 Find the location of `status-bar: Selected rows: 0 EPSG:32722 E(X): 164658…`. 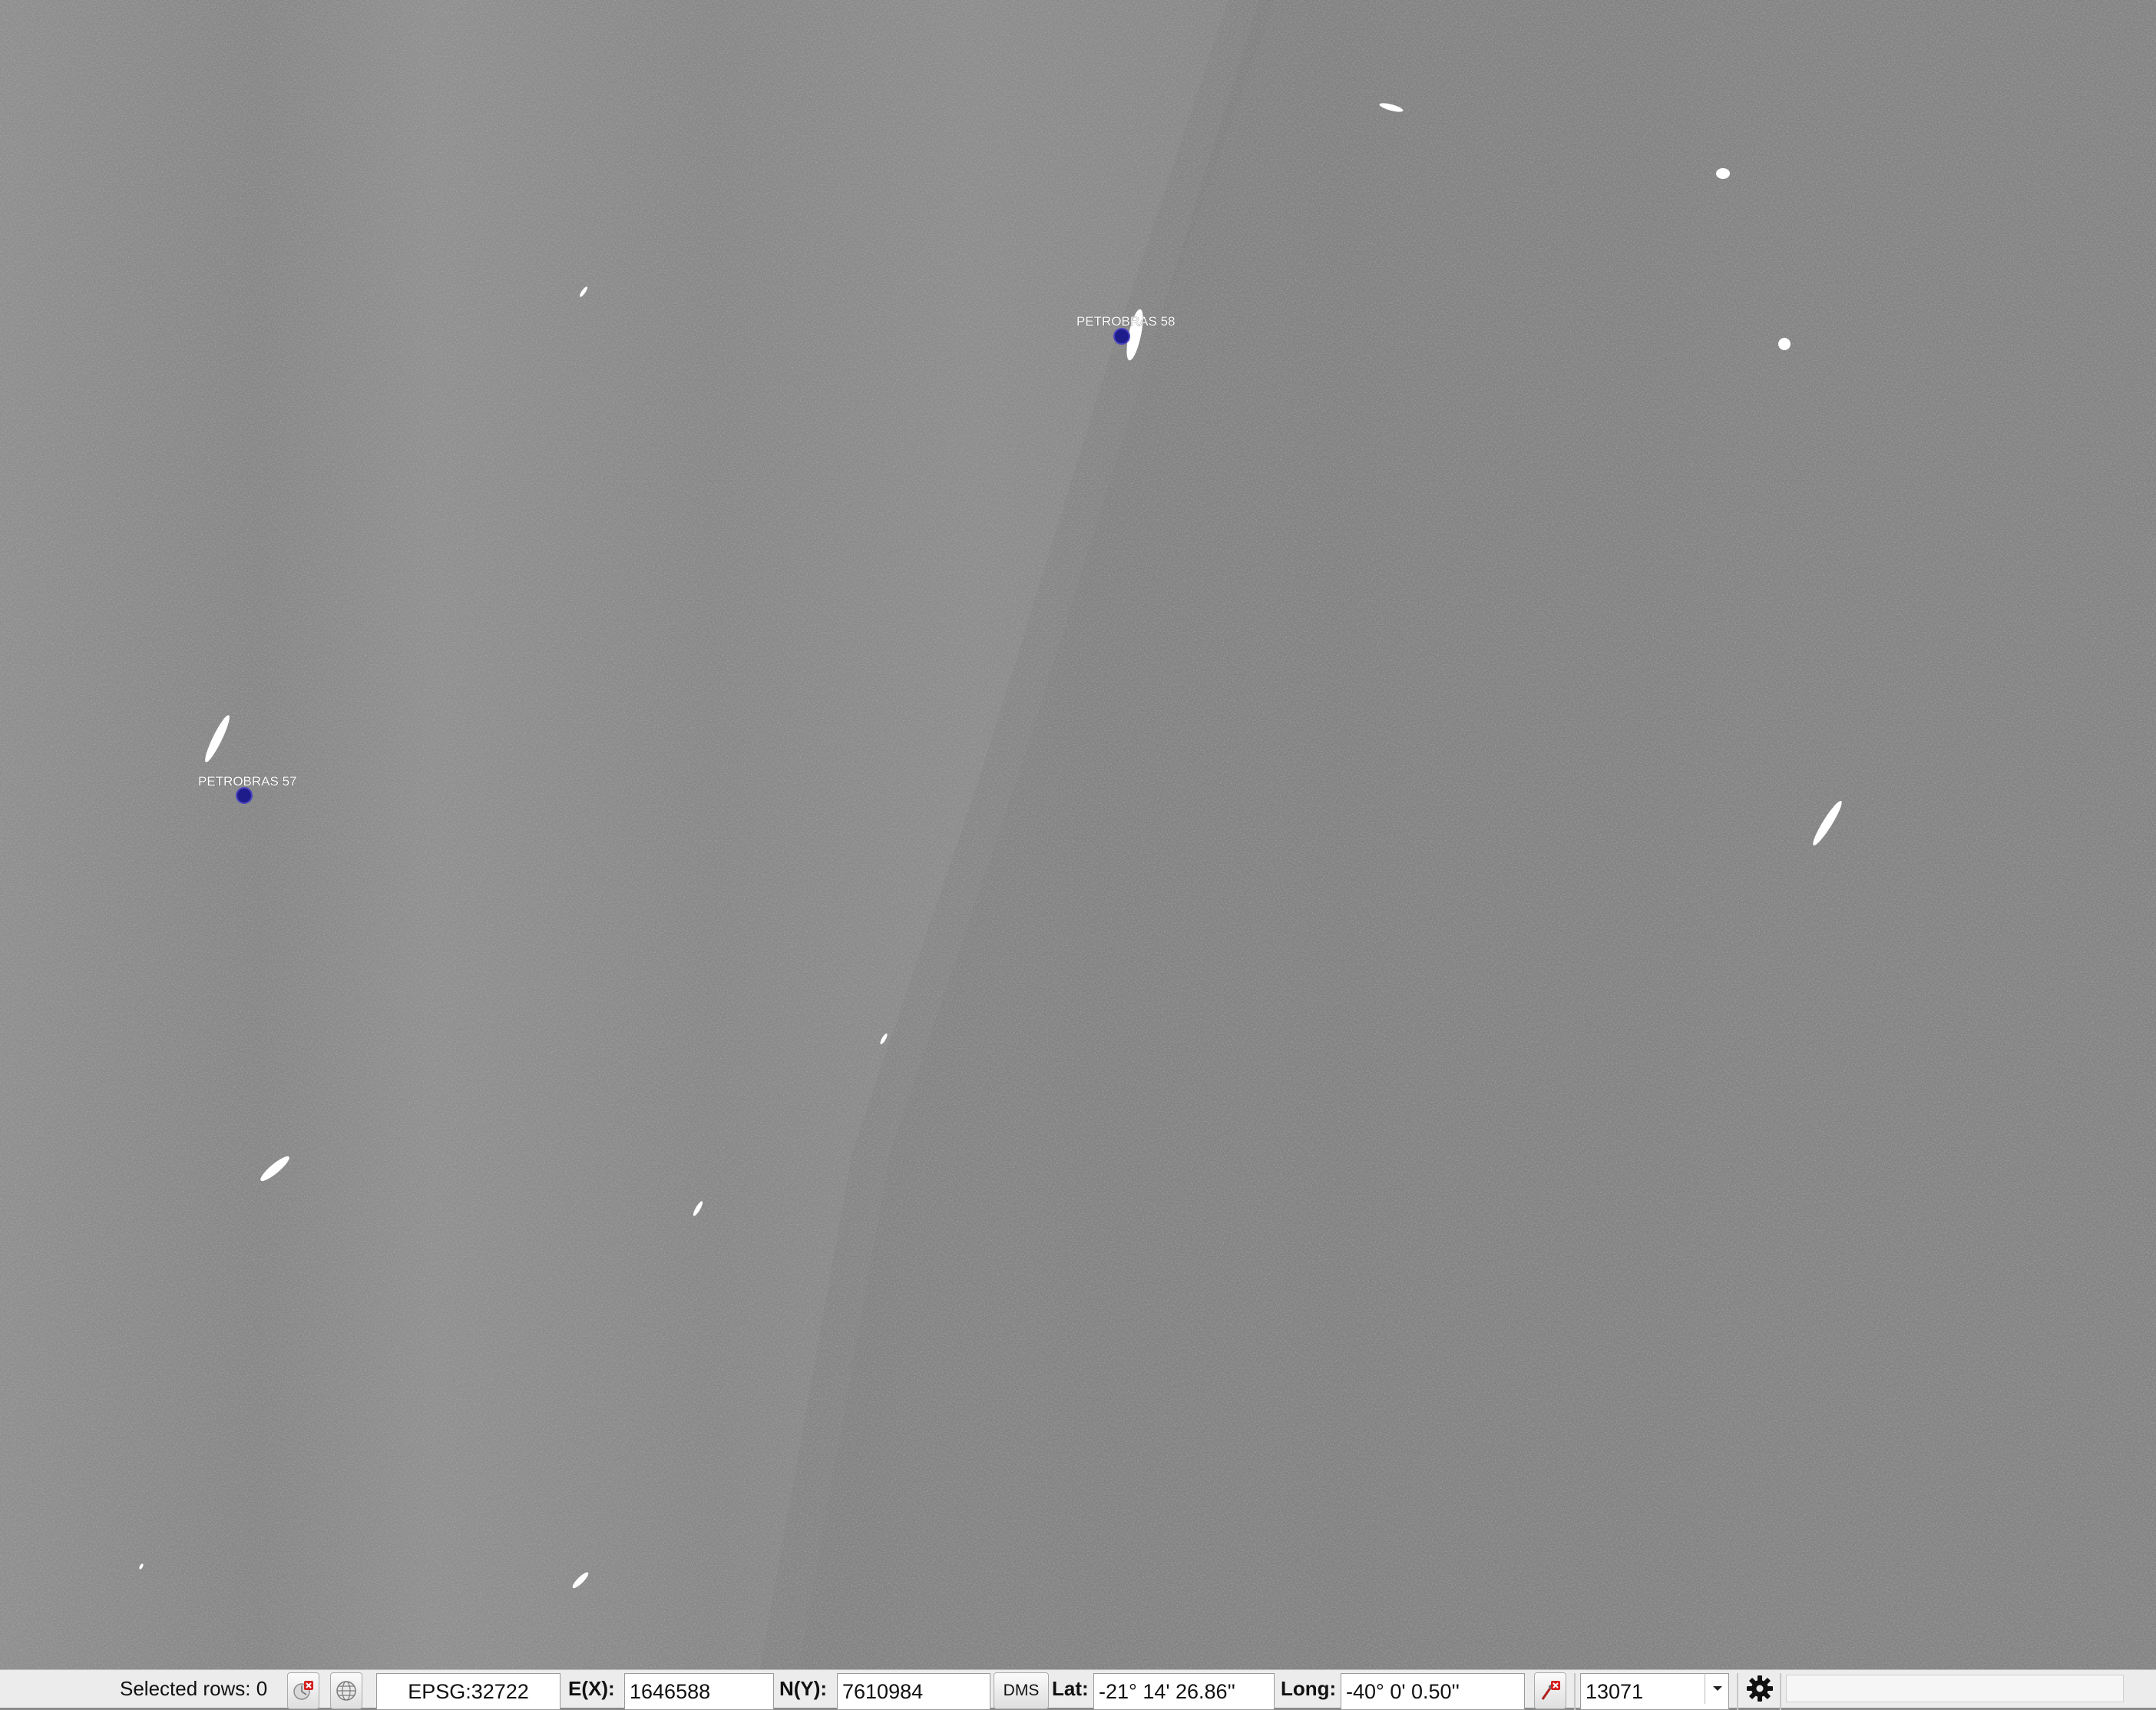

status-bar: Selected rows: 0 EPSG:32722 E(X): 164658… is located at coordinates (1078, 1690).